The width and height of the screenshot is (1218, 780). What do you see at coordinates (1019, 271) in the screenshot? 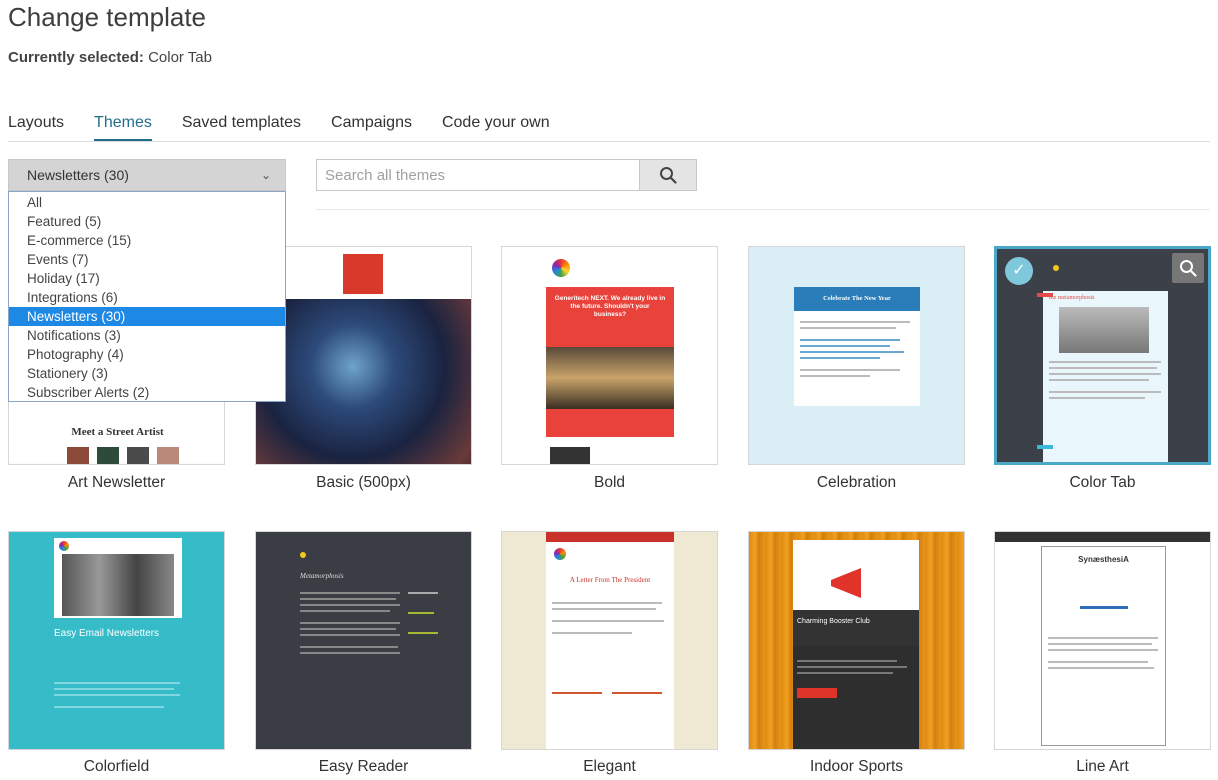
I see `check-icon: ✓` at bounding box center [1019, 271].